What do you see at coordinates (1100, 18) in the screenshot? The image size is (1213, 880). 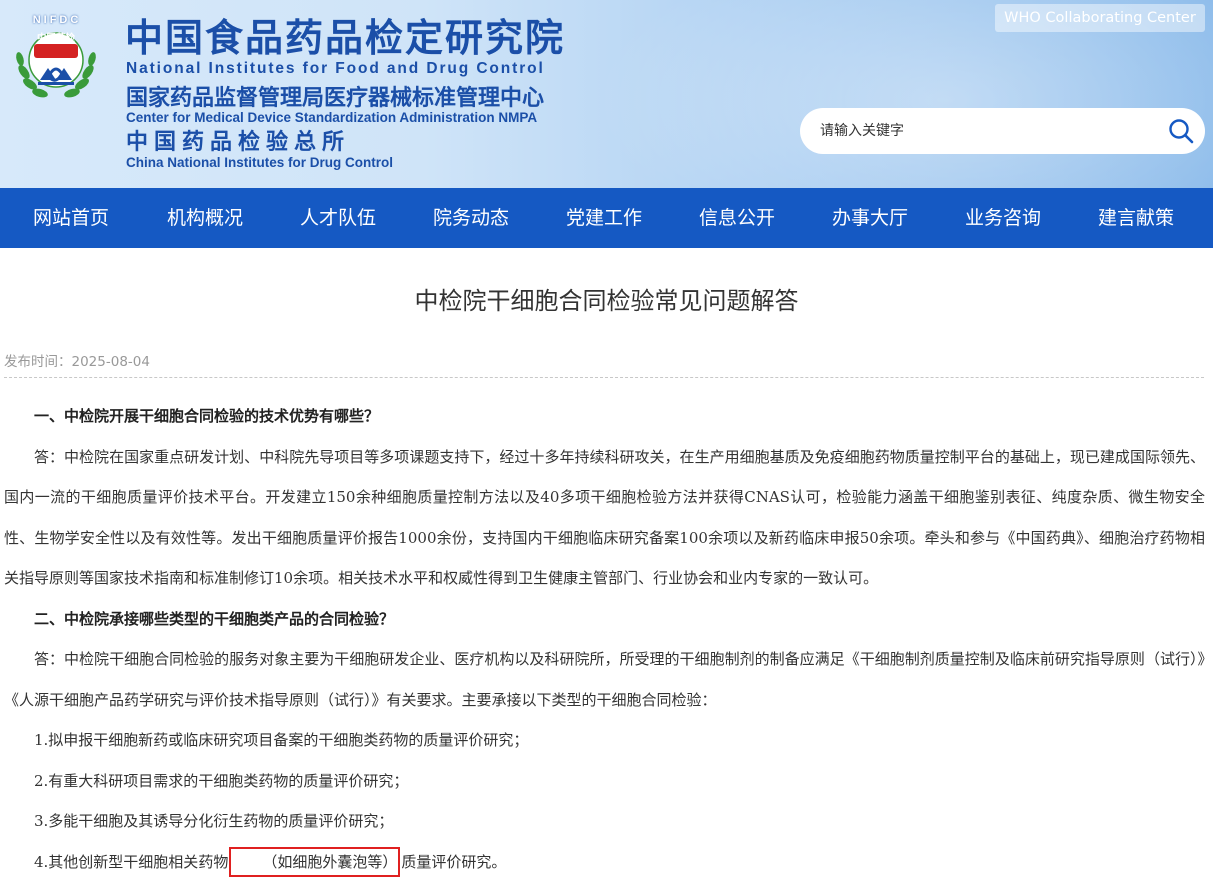 I see `who-collaborating-center-button: WHO Collaborating Center` at bounding box center [1100, 18].